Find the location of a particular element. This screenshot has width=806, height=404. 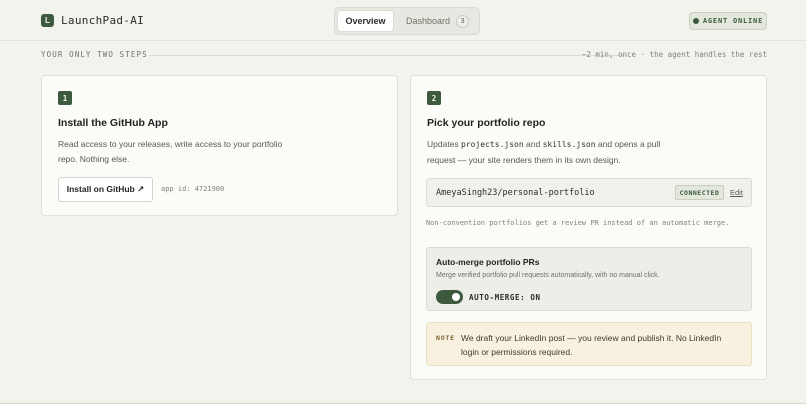

automerge-title: Auto-merge portfolio PRs is located at coordinates (488, 262).